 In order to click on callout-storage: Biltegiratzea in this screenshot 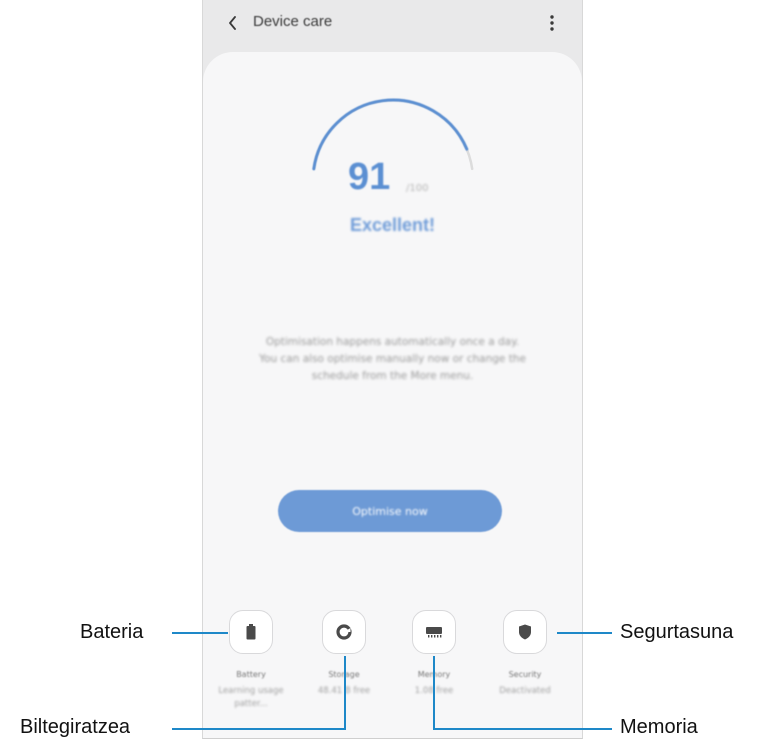, I will do `click(75, 727)`.